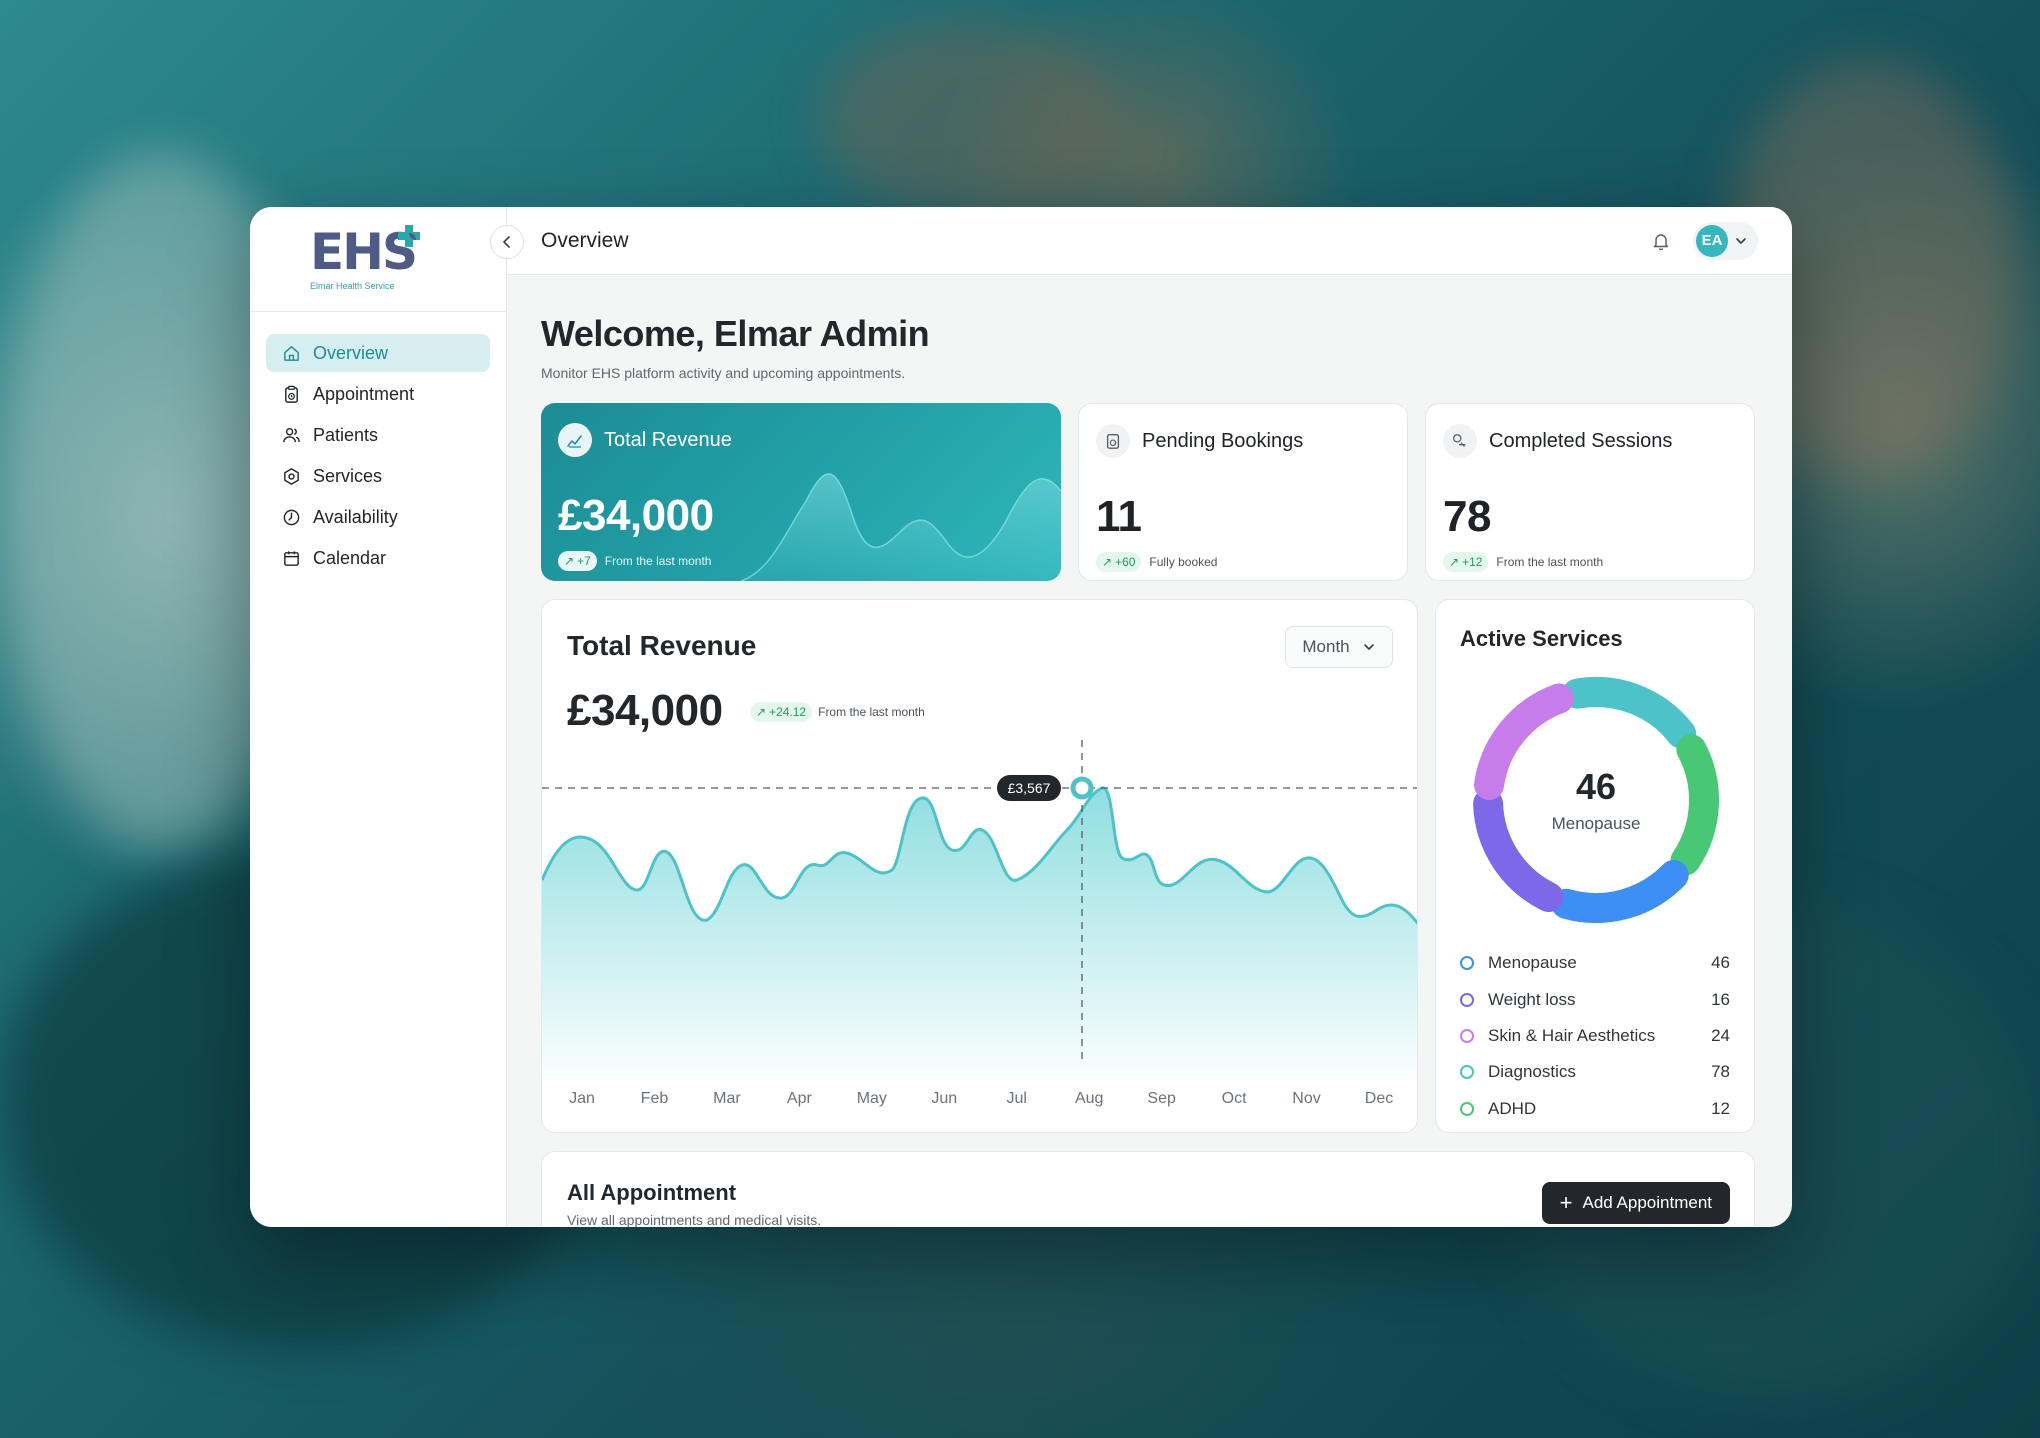 The height and width of the screenshot is (1438, 2040). Describe the element at coordinates (1183, 562) in the screenshot. I see `stat-note: Fully booked` at that location.